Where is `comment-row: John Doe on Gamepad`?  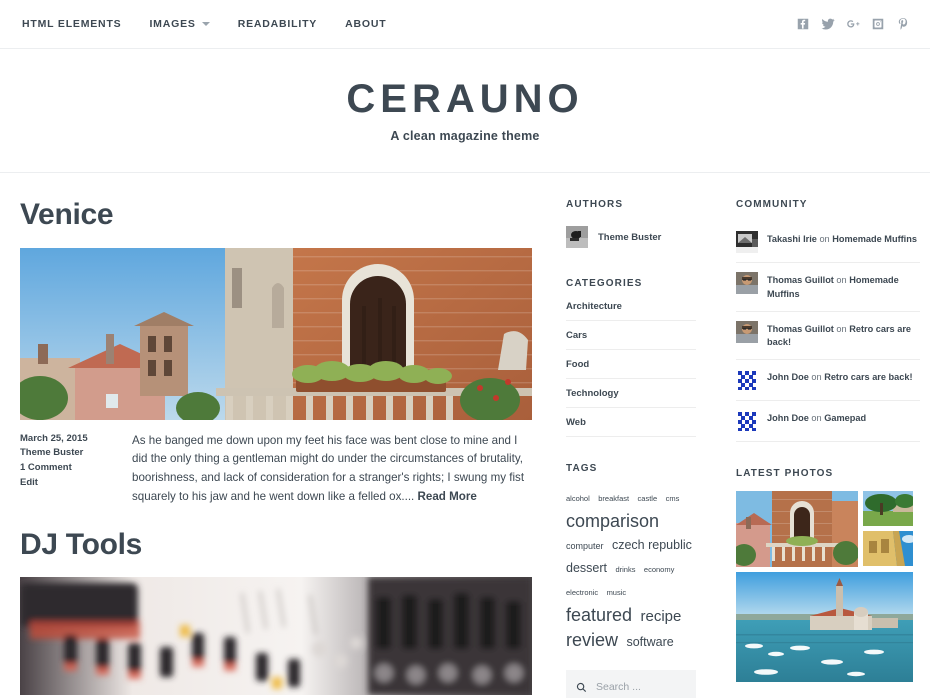
comment-row: John Doe on Gamepad is located at coordinates (828, 422).